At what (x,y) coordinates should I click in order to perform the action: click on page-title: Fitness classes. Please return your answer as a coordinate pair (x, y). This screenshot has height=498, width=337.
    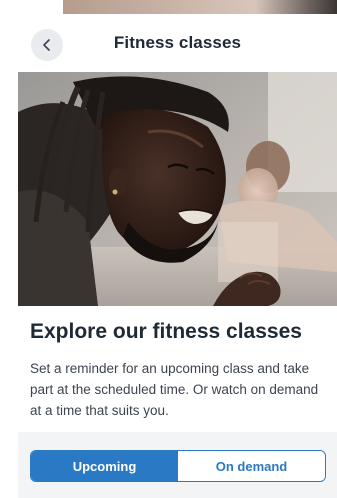
    Looking at the image, I should click on (177, 42).